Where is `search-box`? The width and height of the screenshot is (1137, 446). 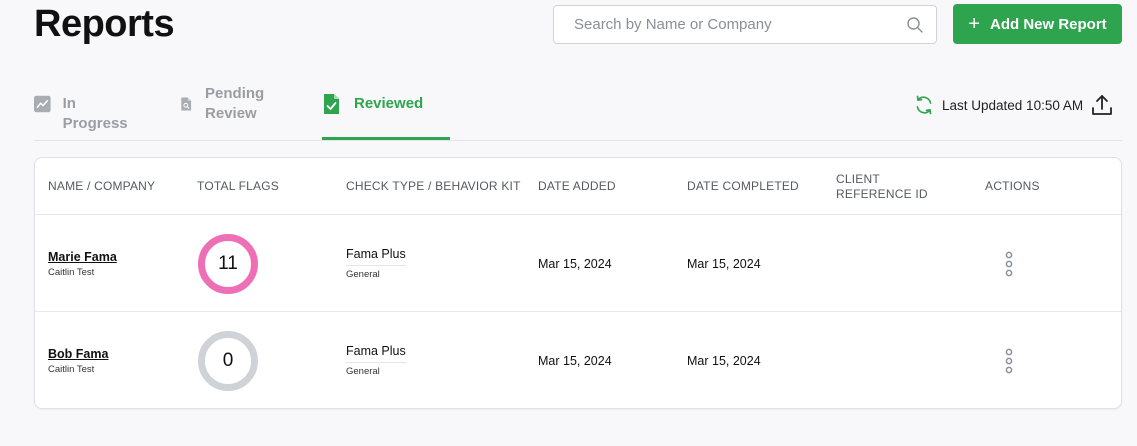 search-box is located at coordinates (745, 24).